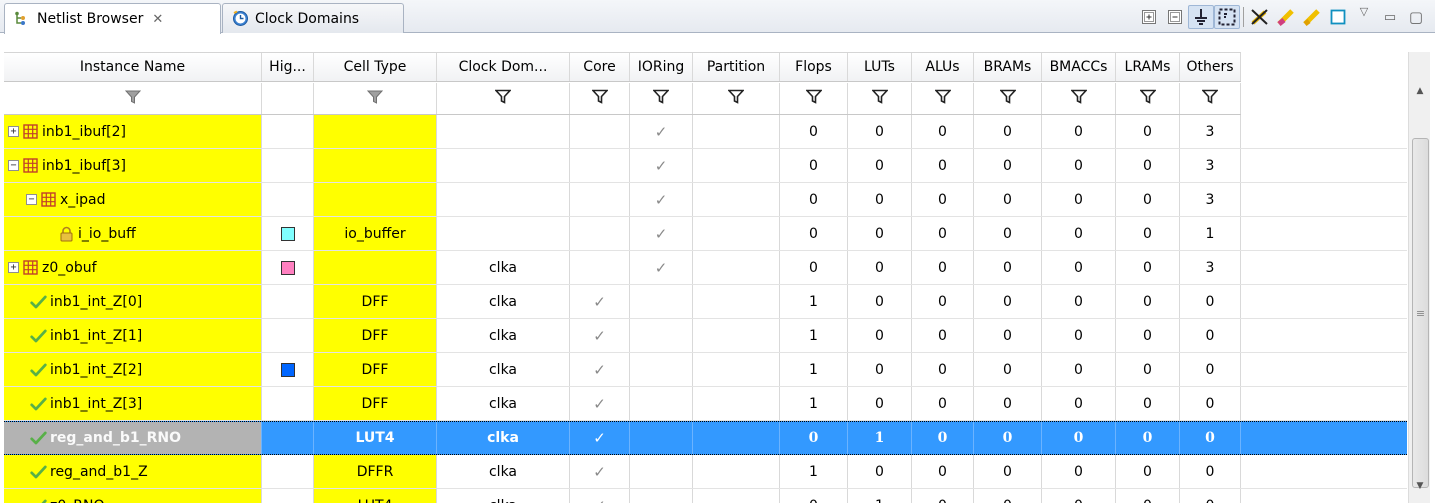  What do you see at coordinates (1210, 67) in the screenshot?
I see `column-header-others: Others` at bounding box center [1210, 67].